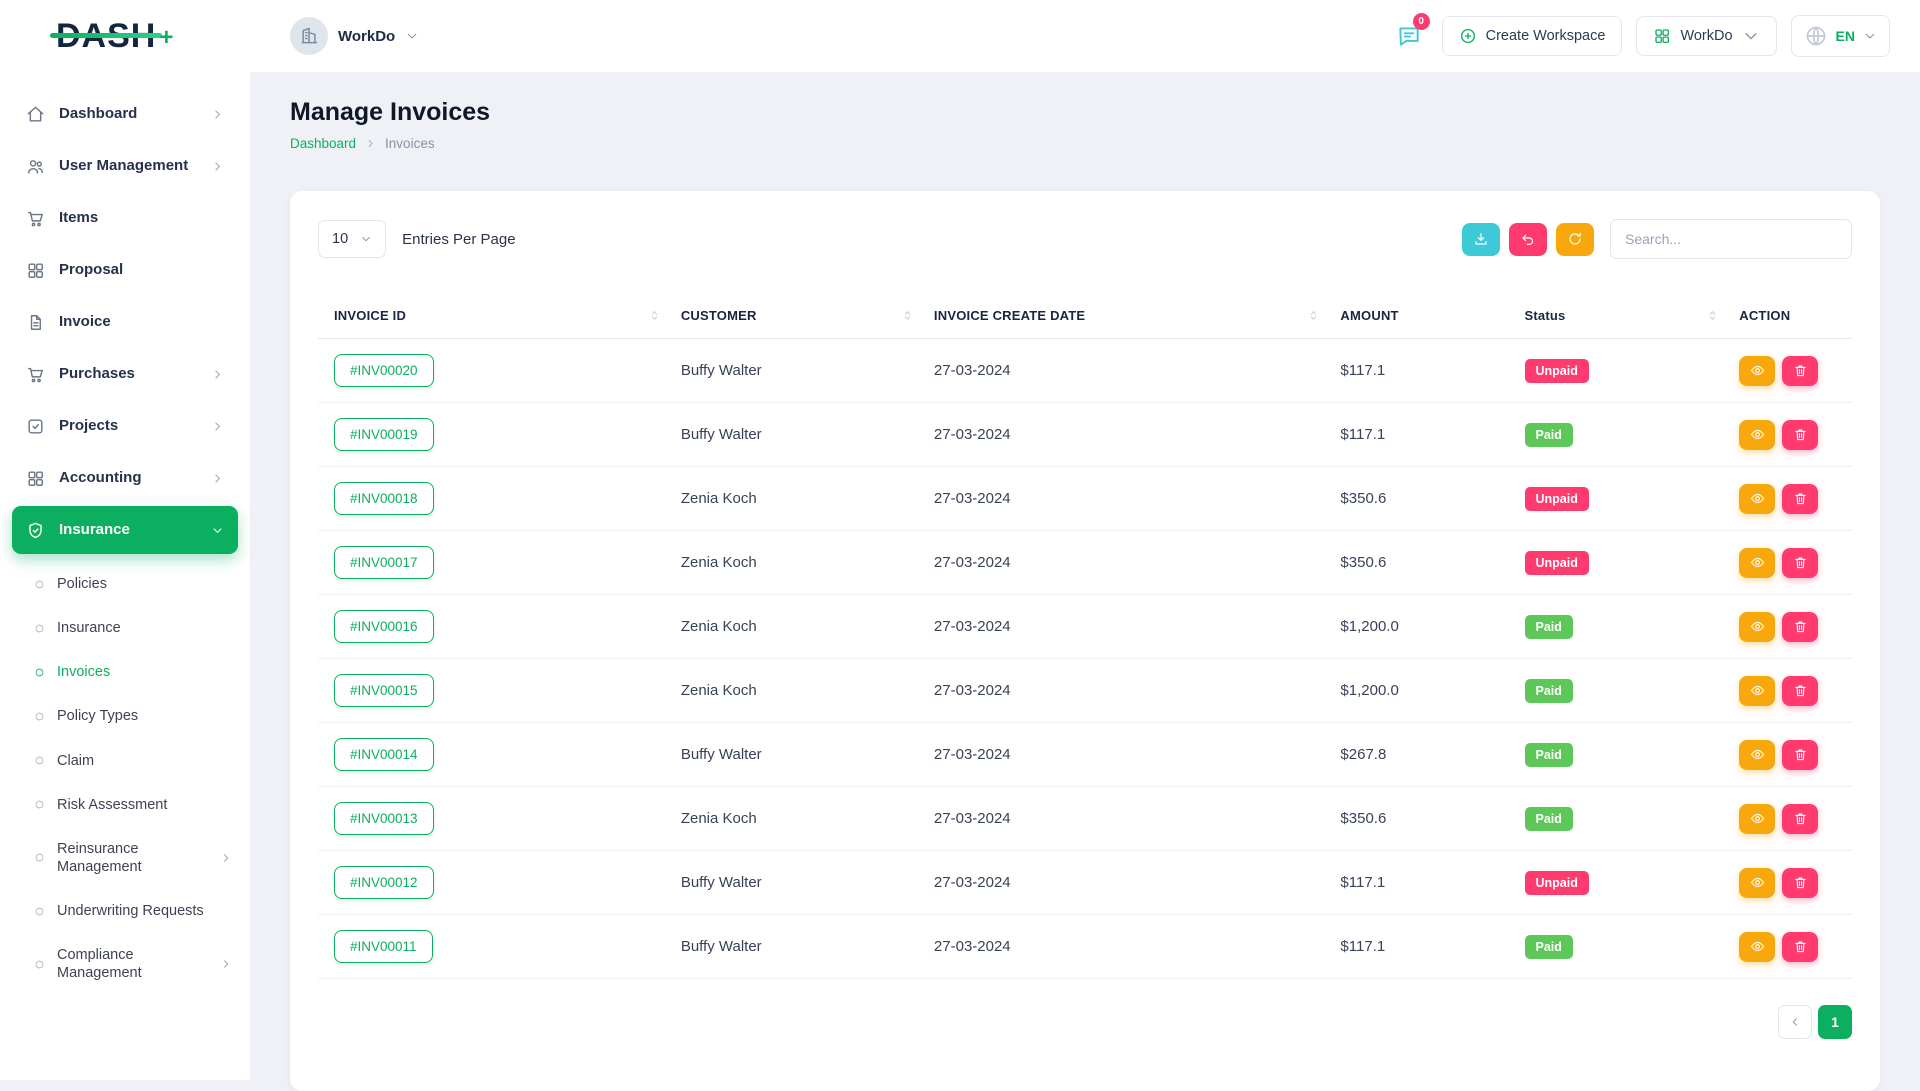 The image size is (1920, 1091). Describe the element at coordinates (1085, 143) in the screenshot. I see `breadcrumb: Dashboard Invoices` at that location.